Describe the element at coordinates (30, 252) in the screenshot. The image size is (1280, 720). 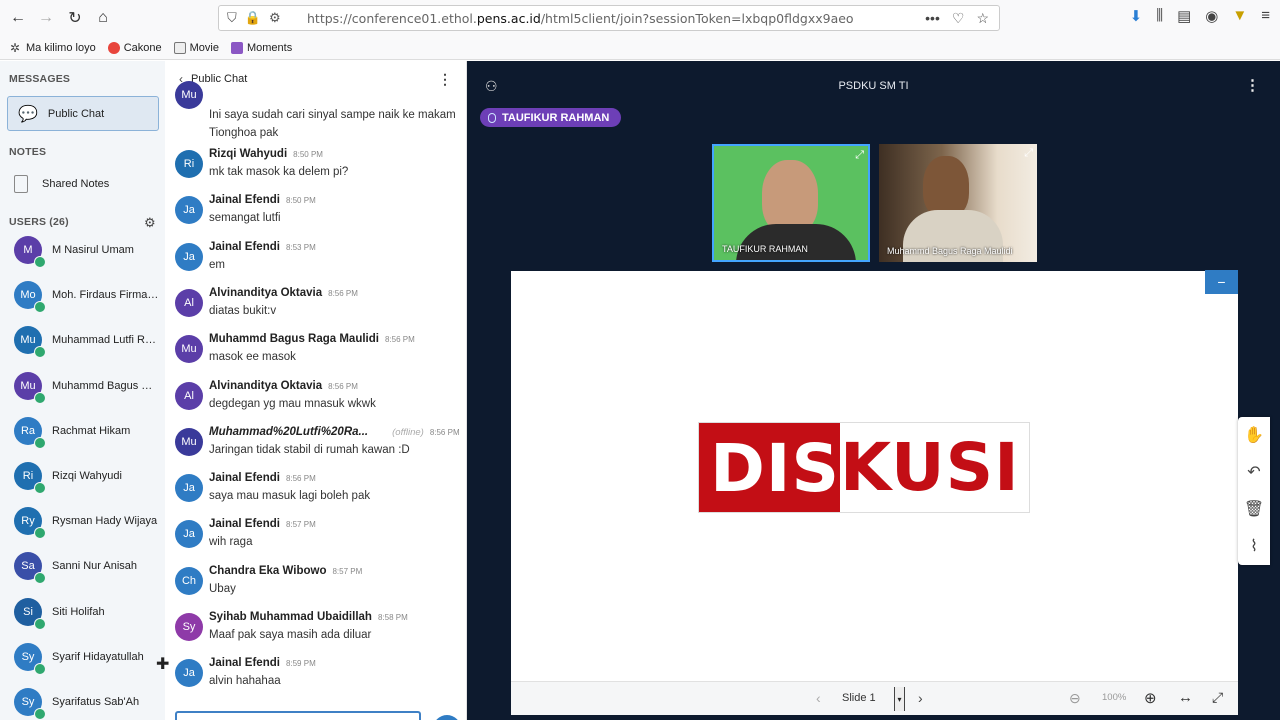
I see `avatar: M` at that location.